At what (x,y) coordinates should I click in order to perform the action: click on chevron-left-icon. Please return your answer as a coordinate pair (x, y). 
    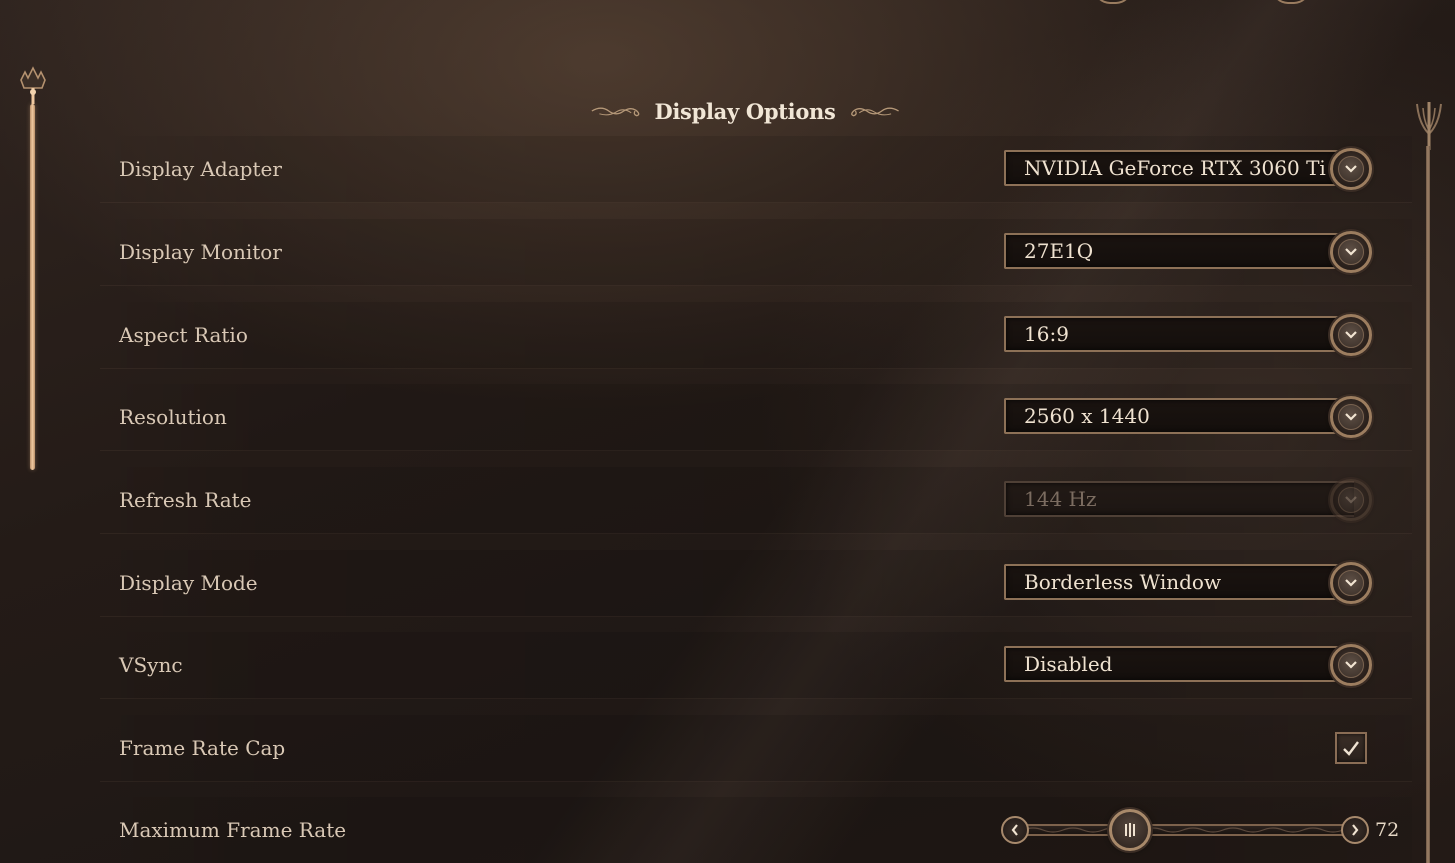
    Looking at the image, I should click on (1014, 830).